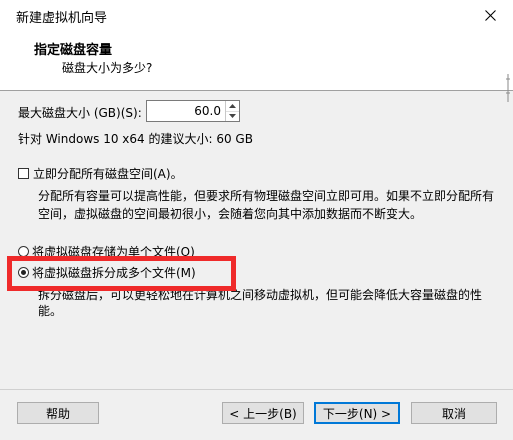 Image resolution: width=513 pixels, height=440 pixels. I want to click on allocate-all-checkbox, so click(23, 173).